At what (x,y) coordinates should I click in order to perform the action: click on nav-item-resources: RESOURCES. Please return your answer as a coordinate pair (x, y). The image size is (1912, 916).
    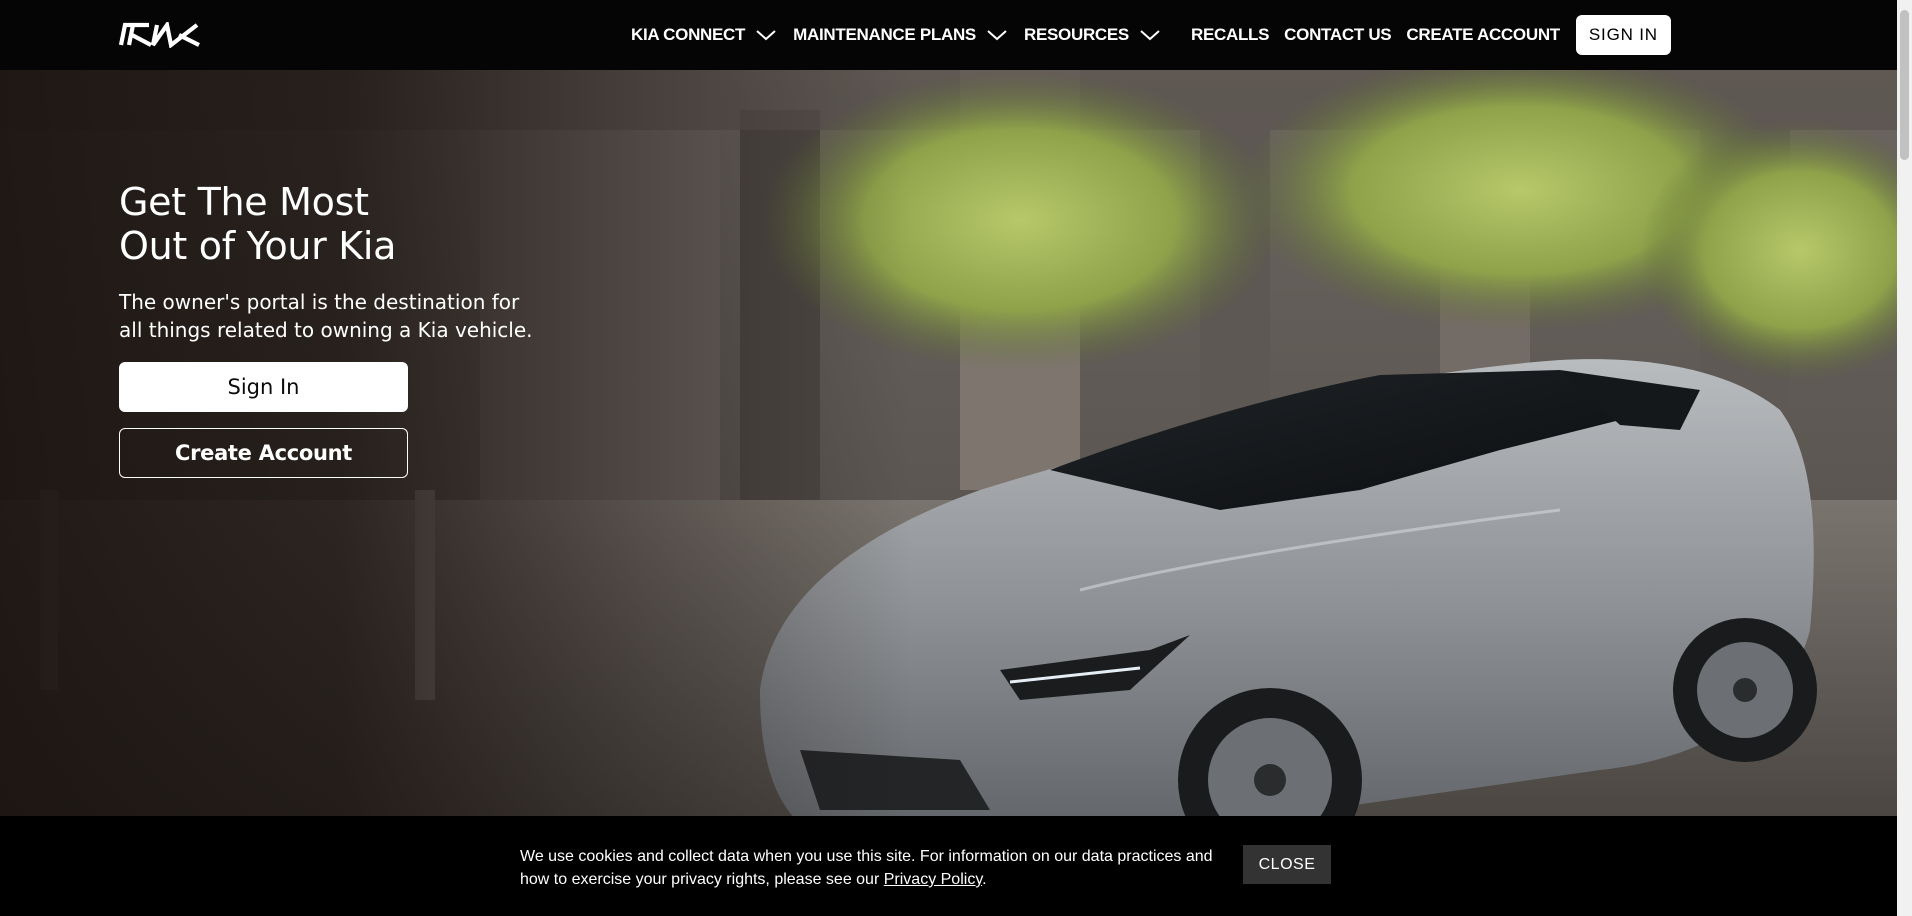
    Looking at the image, I should click on (1092, 35).